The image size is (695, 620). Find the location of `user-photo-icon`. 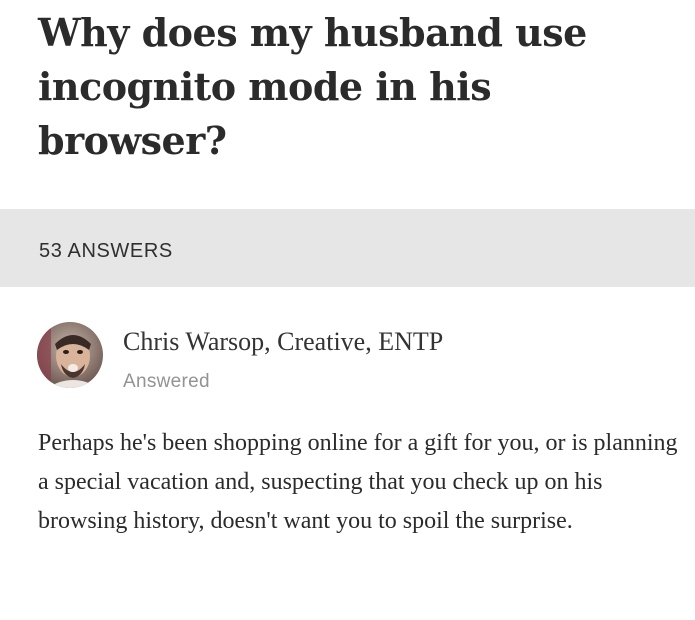

user-photo-icon is located at coordinates (70, 355).